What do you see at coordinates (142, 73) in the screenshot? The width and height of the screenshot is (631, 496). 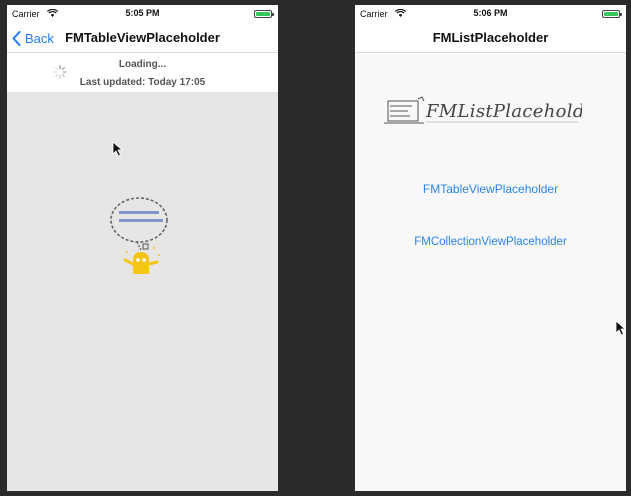 I see `pull-to-refresh-header: Loading... Last updated: Today 17:05` at bounding box center [142, 73].